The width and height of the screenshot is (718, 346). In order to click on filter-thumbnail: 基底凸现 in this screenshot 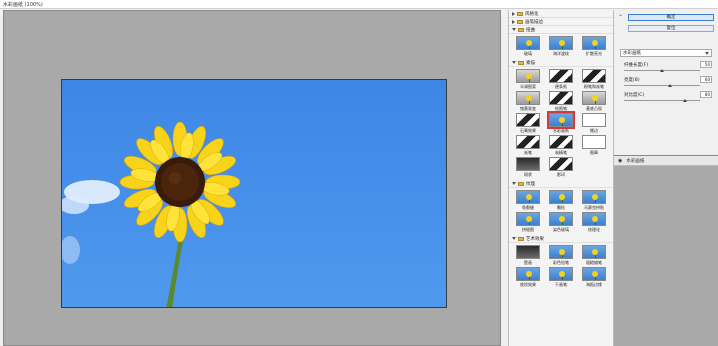, I will do `click(594, 101)`.